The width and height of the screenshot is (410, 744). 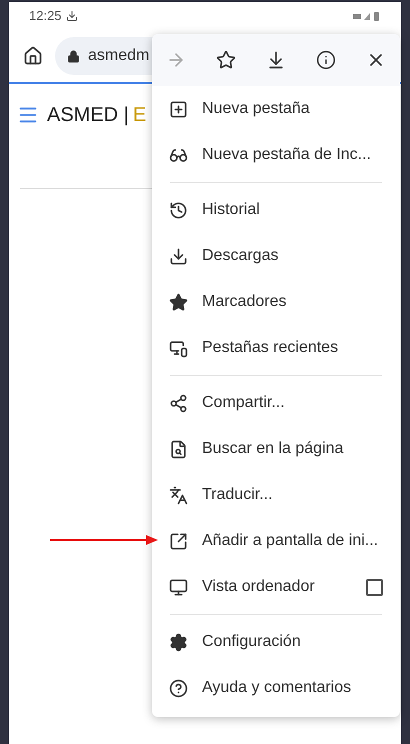 What do you see at coordinates (88, 115) in the screenshot?
I see `site-title: ASMED |` at bounding box center [88, 115].